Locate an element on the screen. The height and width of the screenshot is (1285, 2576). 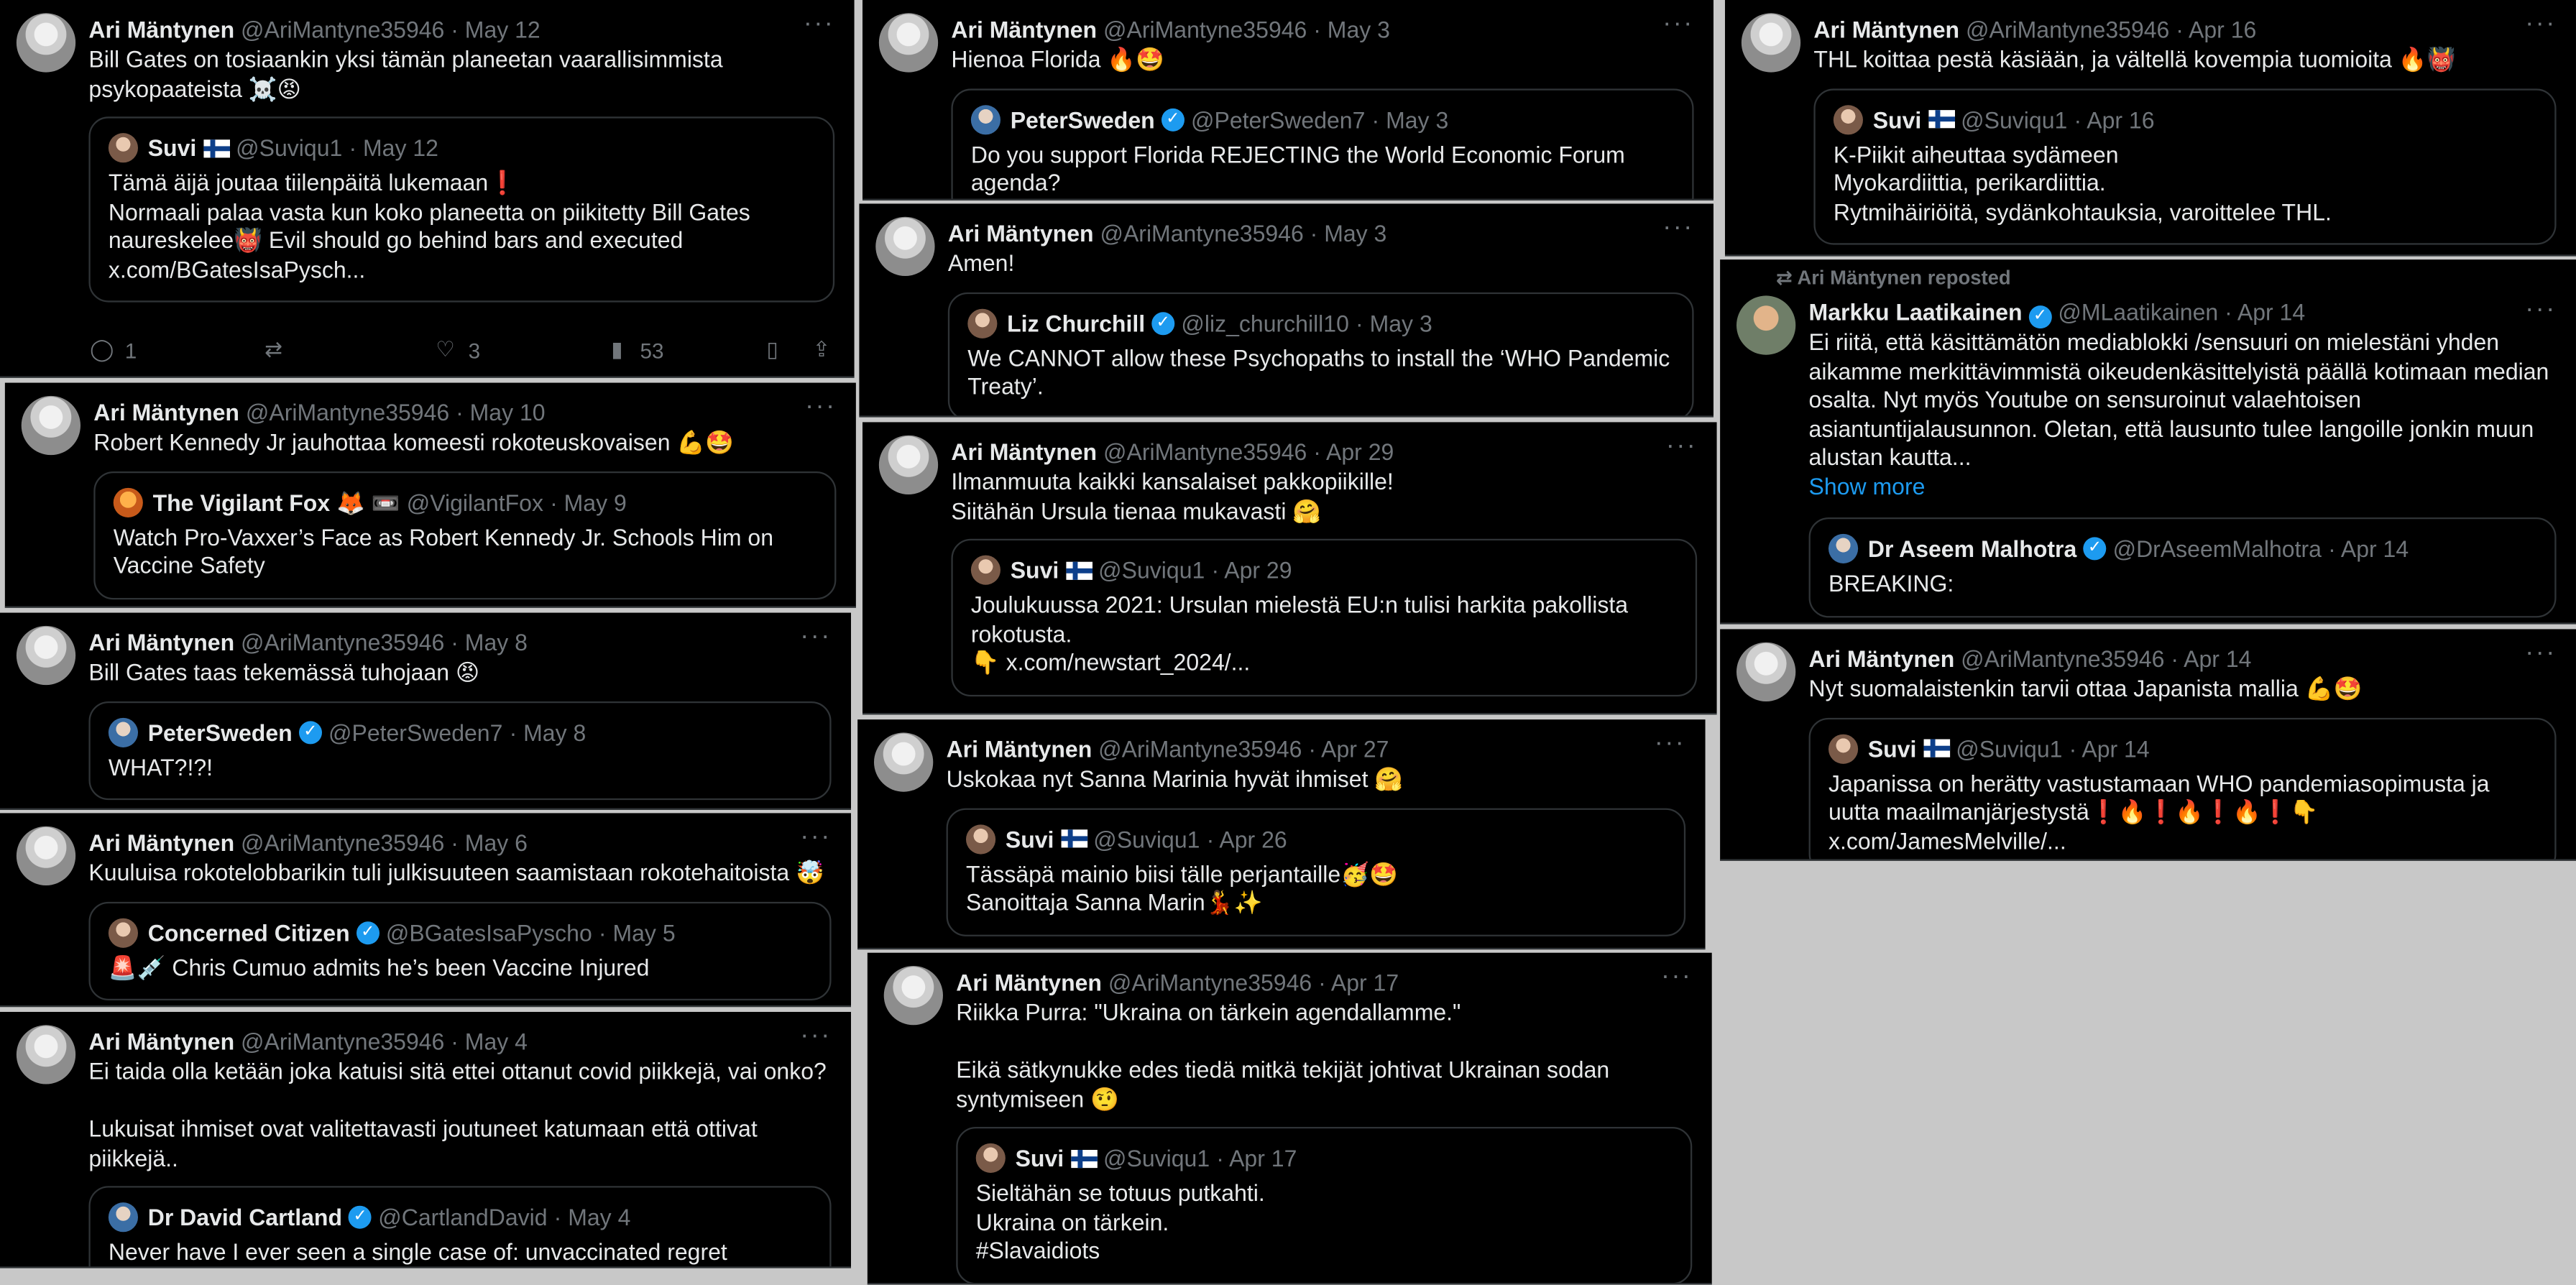
bookmark-icon: ▯ is located at coordinates (772, 350).